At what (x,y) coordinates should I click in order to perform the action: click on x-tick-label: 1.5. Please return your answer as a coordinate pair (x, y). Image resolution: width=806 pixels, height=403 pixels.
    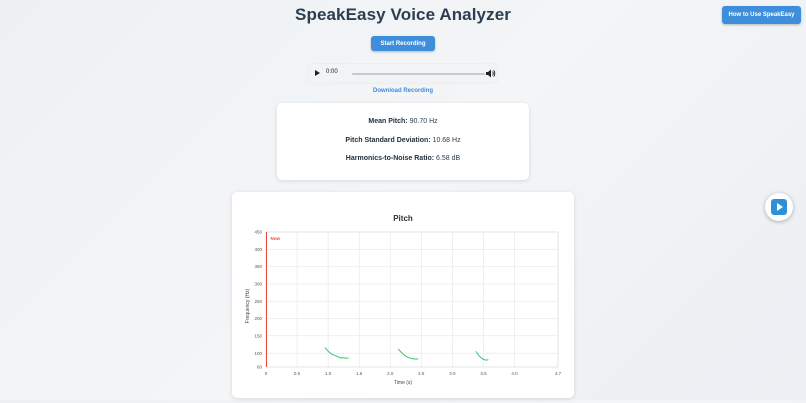
    Looking at the image, I should click on (359, 373).